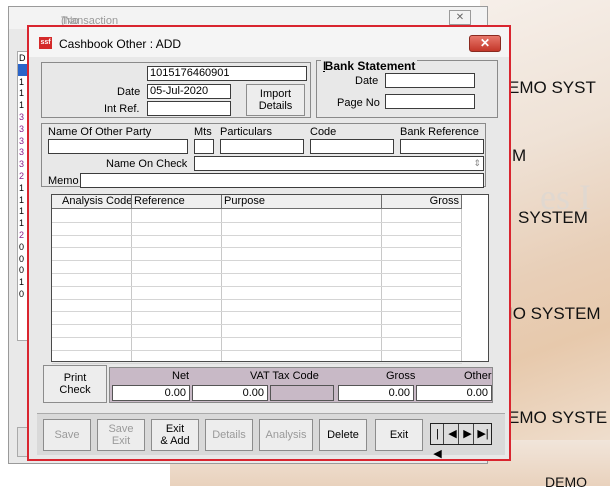  I want to click on save-button: Save, so click(67, 435).